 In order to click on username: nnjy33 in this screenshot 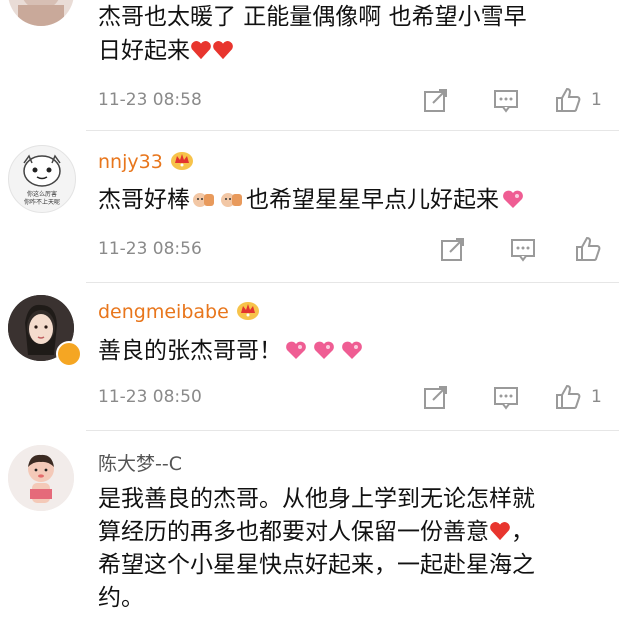, I will do `click(146, 161)`.